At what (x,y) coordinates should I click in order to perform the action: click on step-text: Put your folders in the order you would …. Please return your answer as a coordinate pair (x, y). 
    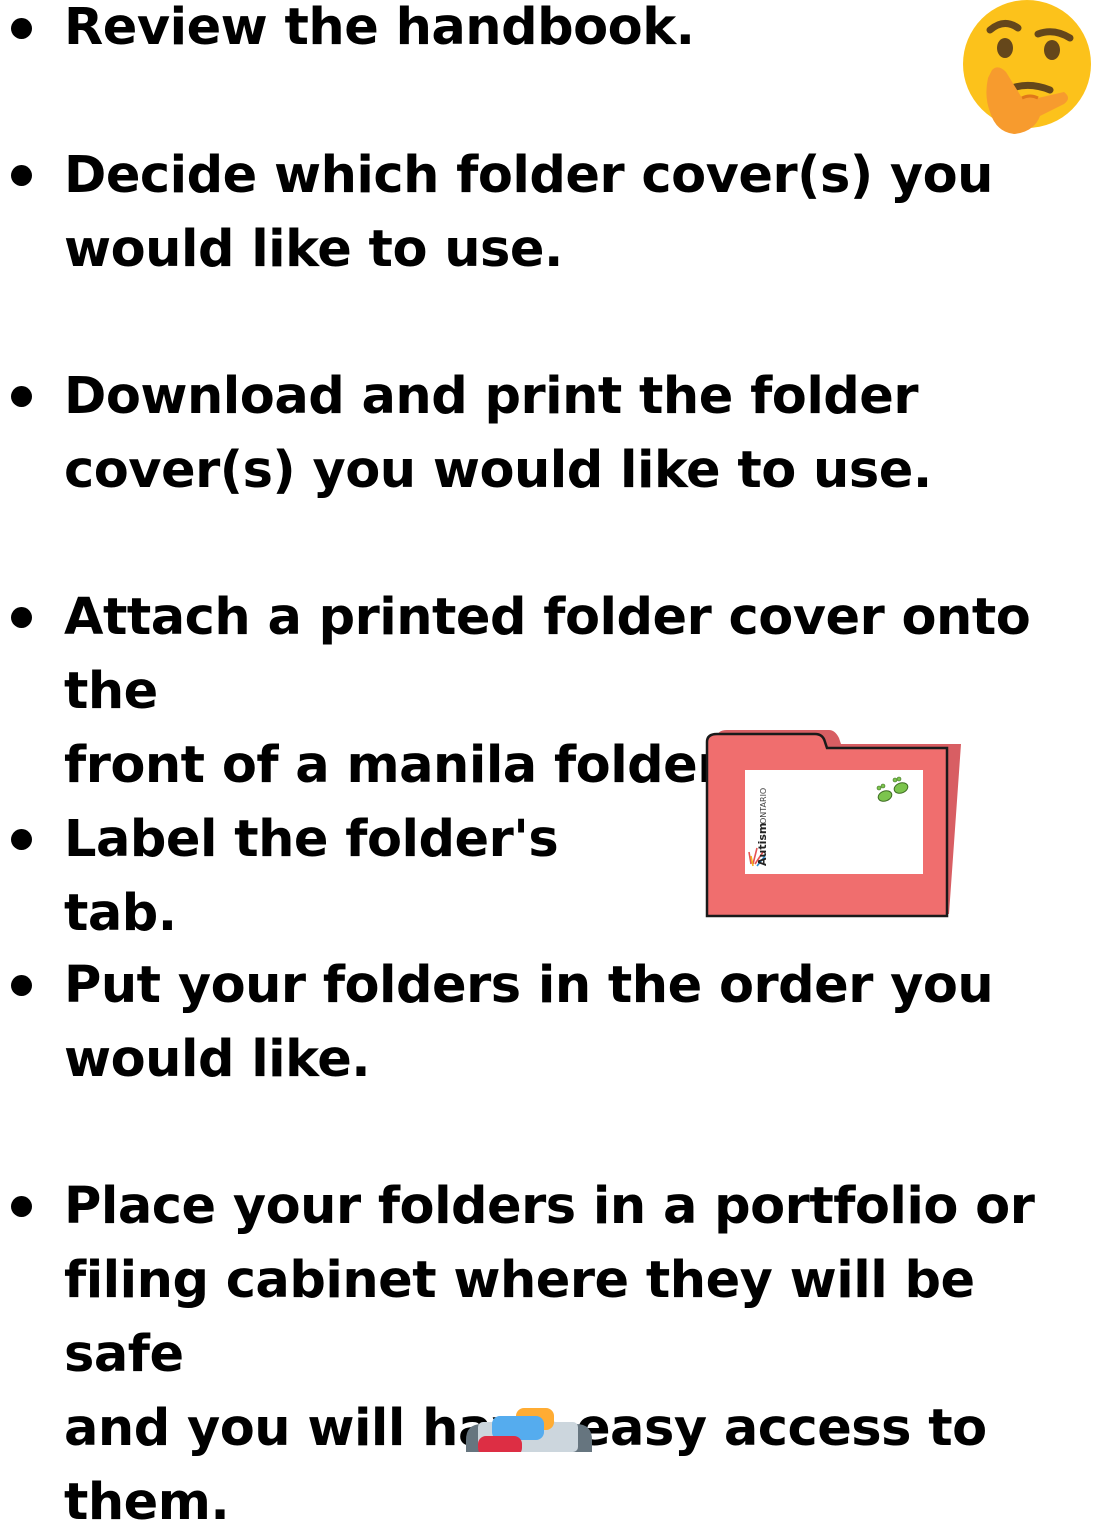
    Looking at the image, I should click on (529, 1022).